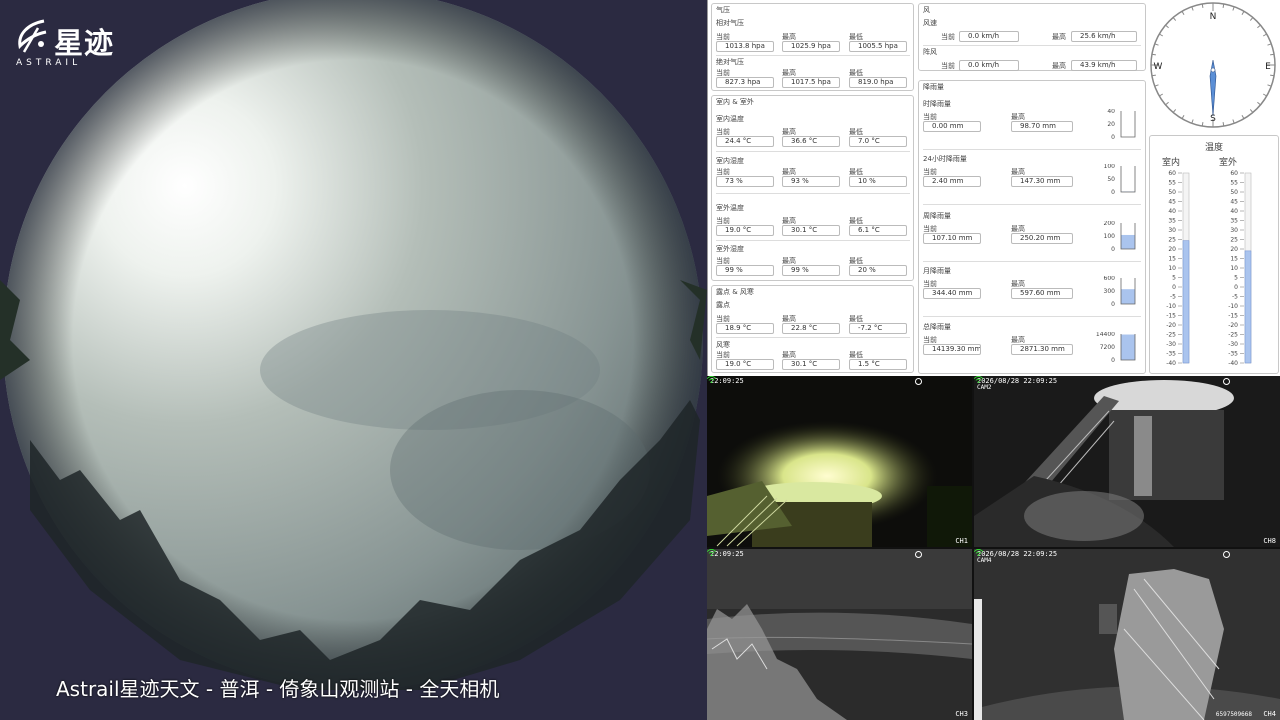 The height and width of the screenshot is (720, 1280). What do you see at coordinates (1172, 230) in the screenshot?
I see `indoor-scale-label: 30` at bounding box center [1172, 230].